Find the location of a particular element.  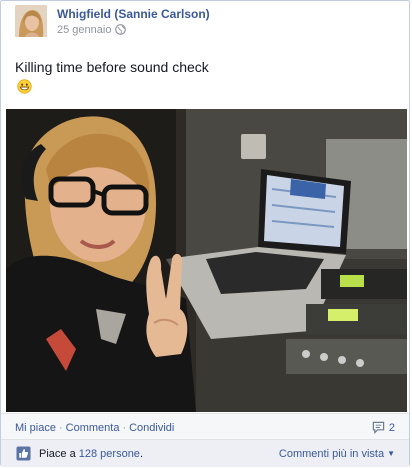

likes-summary: Piace a 128 persone. is located at coordinates (91, 454).